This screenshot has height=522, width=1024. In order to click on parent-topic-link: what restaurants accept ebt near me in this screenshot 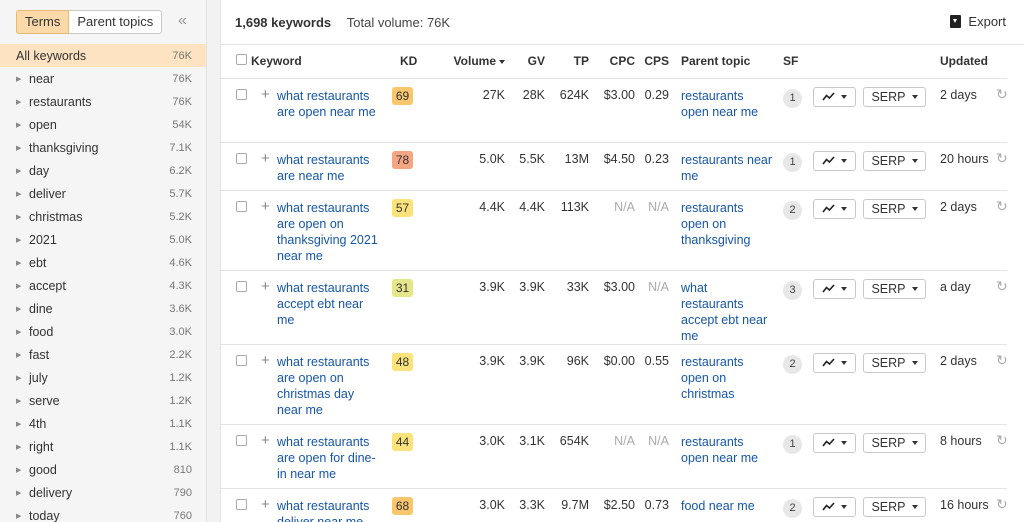, I will do `click(726, 312)`.